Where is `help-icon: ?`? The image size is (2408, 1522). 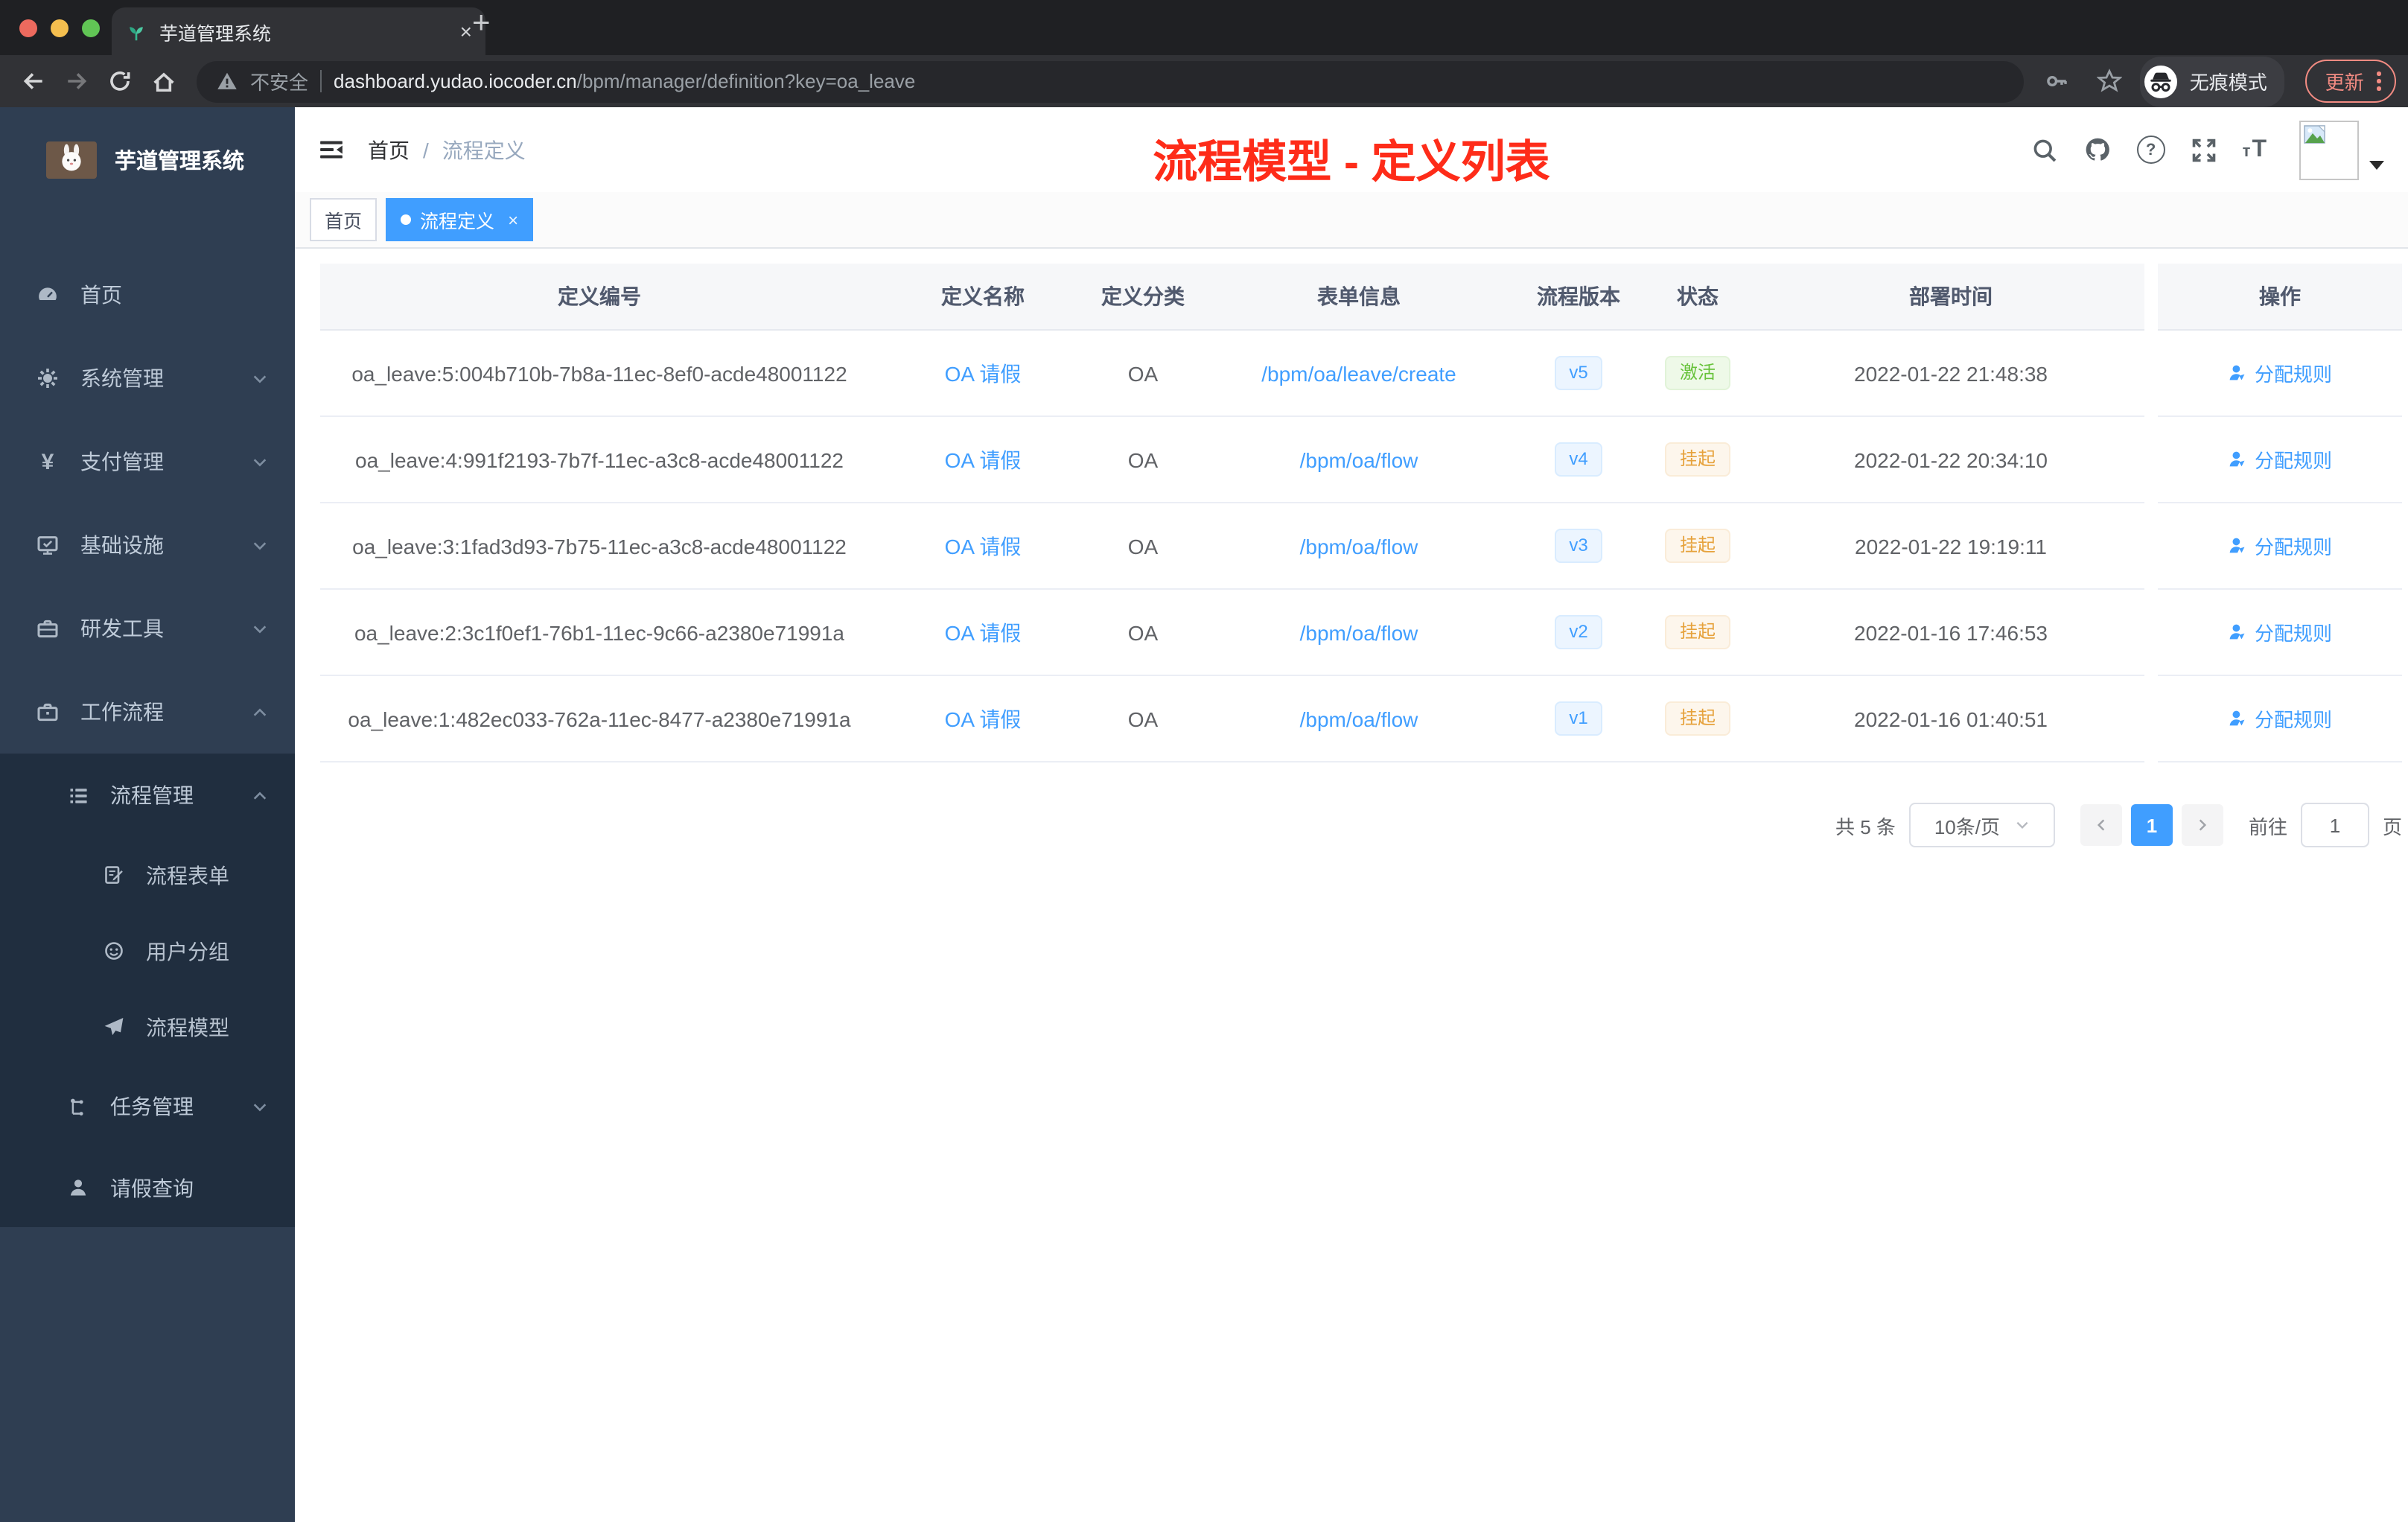 help-icon: ? is located at coordinates (2150, 150).